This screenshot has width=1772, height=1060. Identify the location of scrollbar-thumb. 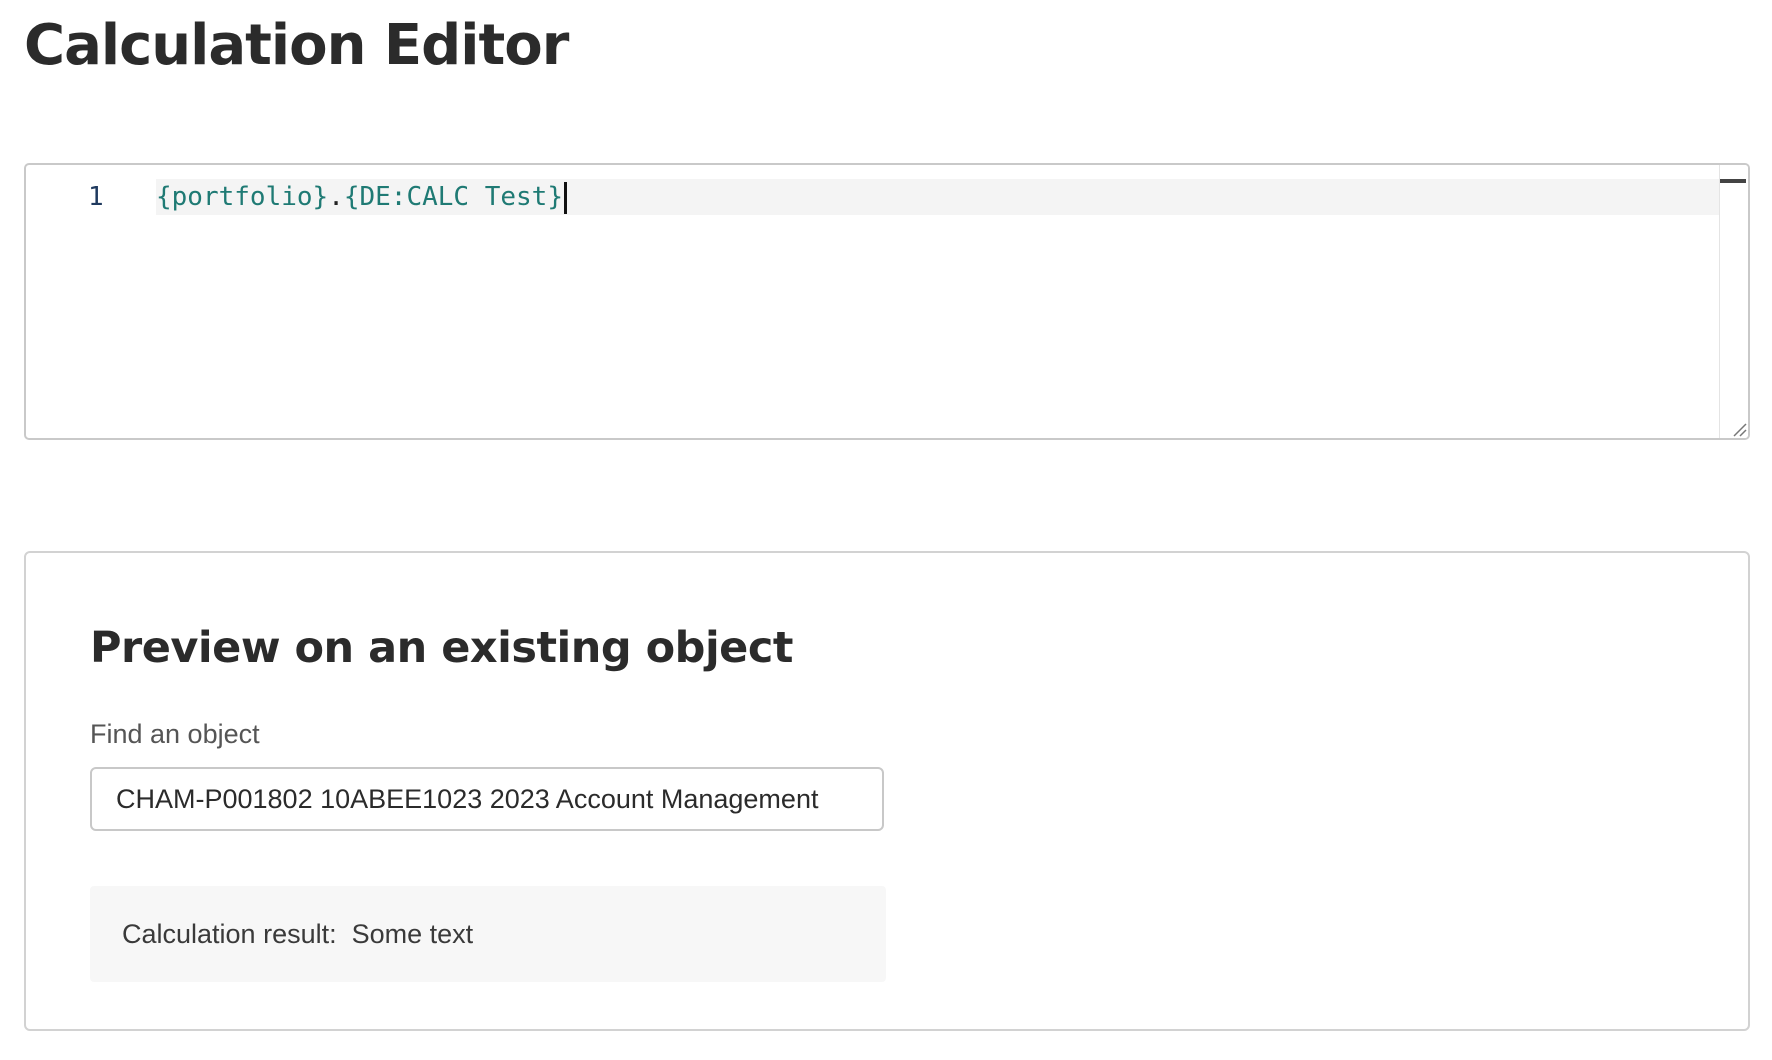
(1733, 181).